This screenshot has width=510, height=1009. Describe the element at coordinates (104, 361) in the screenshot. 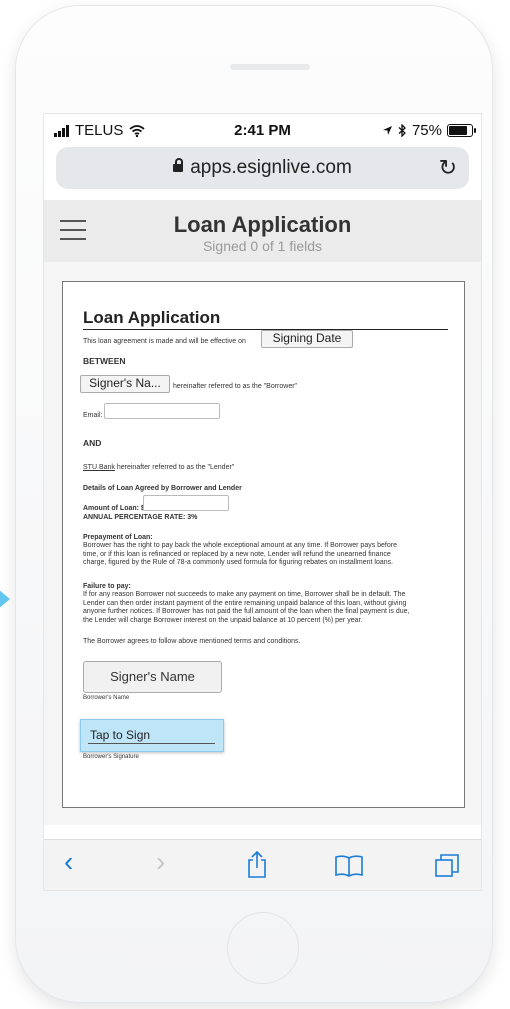

I see `between-heading: BETWEEN` at that location.